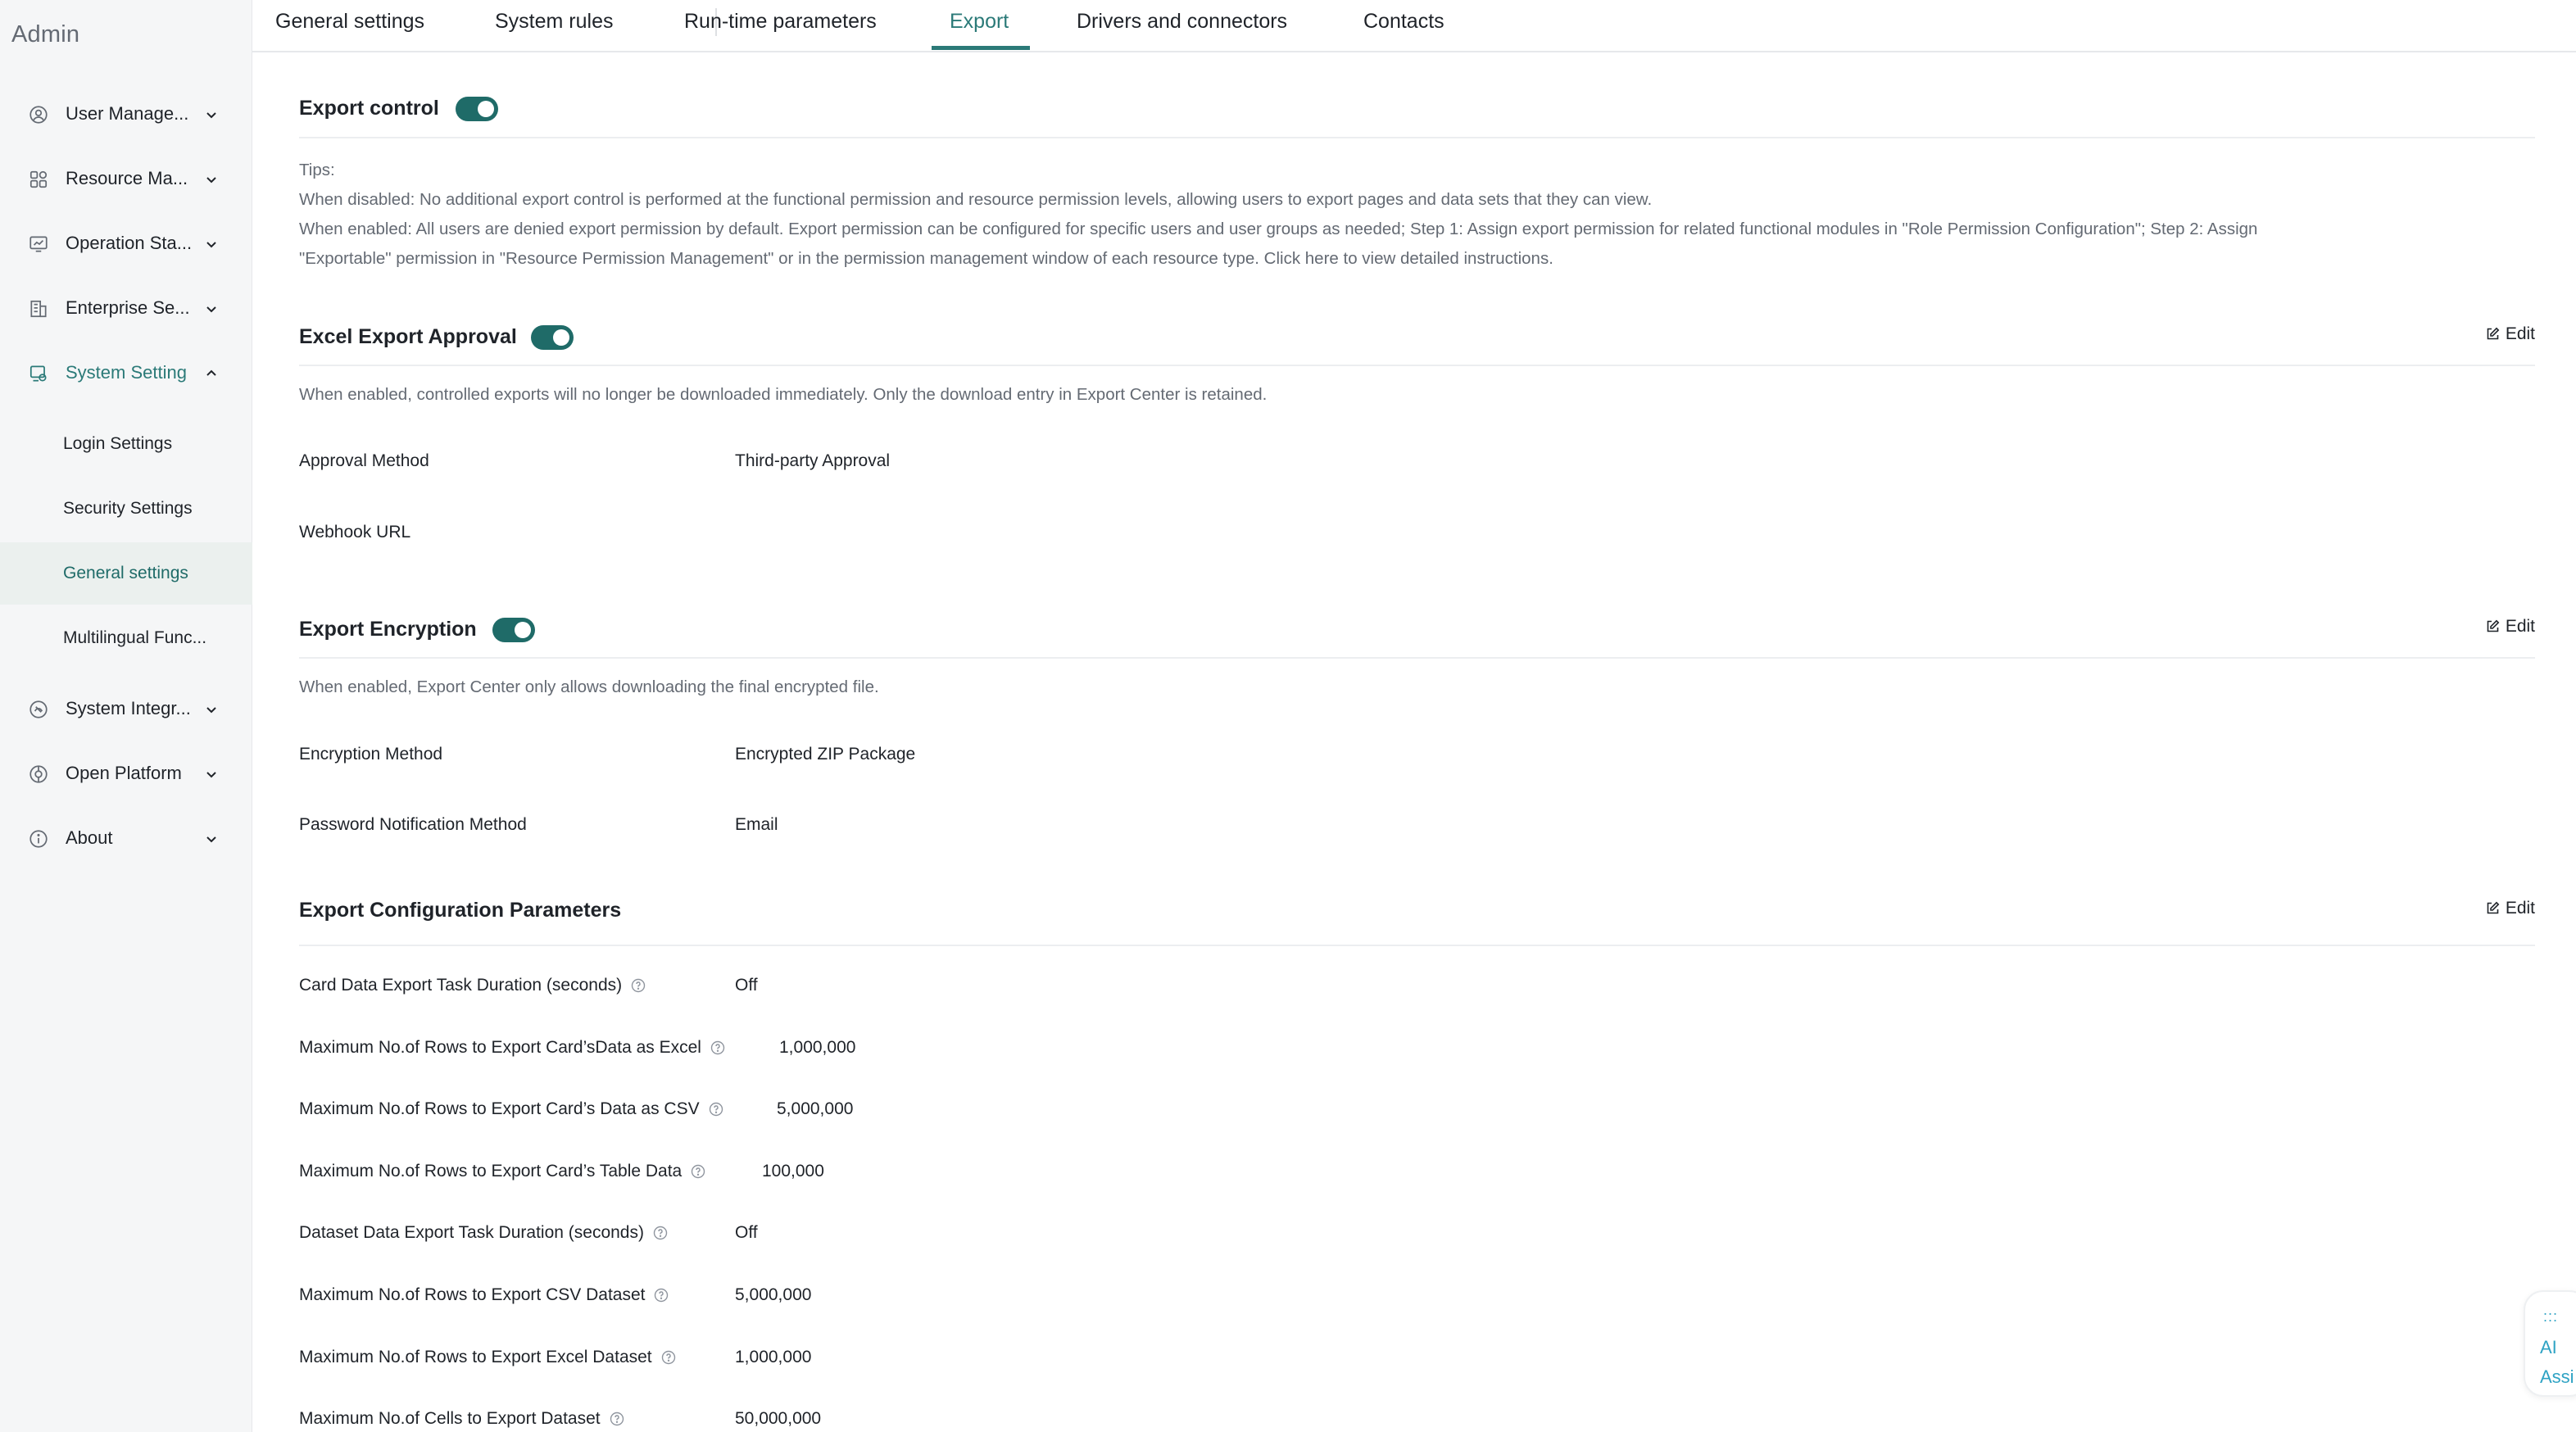  Describe the element at coordinates (460, 910) in the screenshot. I see `export-config-title: Export Configuration Parameters` at that location.